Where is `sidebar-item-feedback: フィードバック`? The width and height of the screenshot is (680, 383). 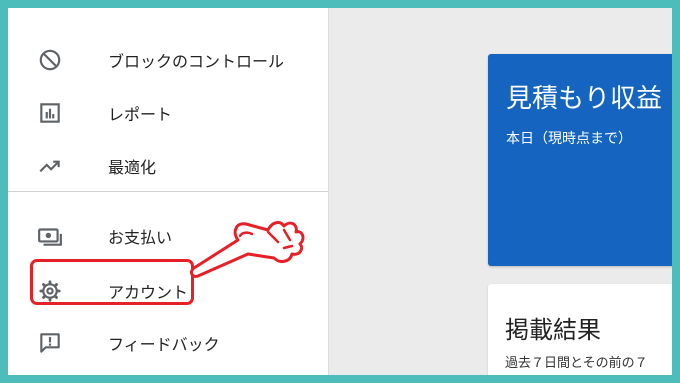
sidebar-item-feedback: フィードバック is located at coordinates (168, 343).